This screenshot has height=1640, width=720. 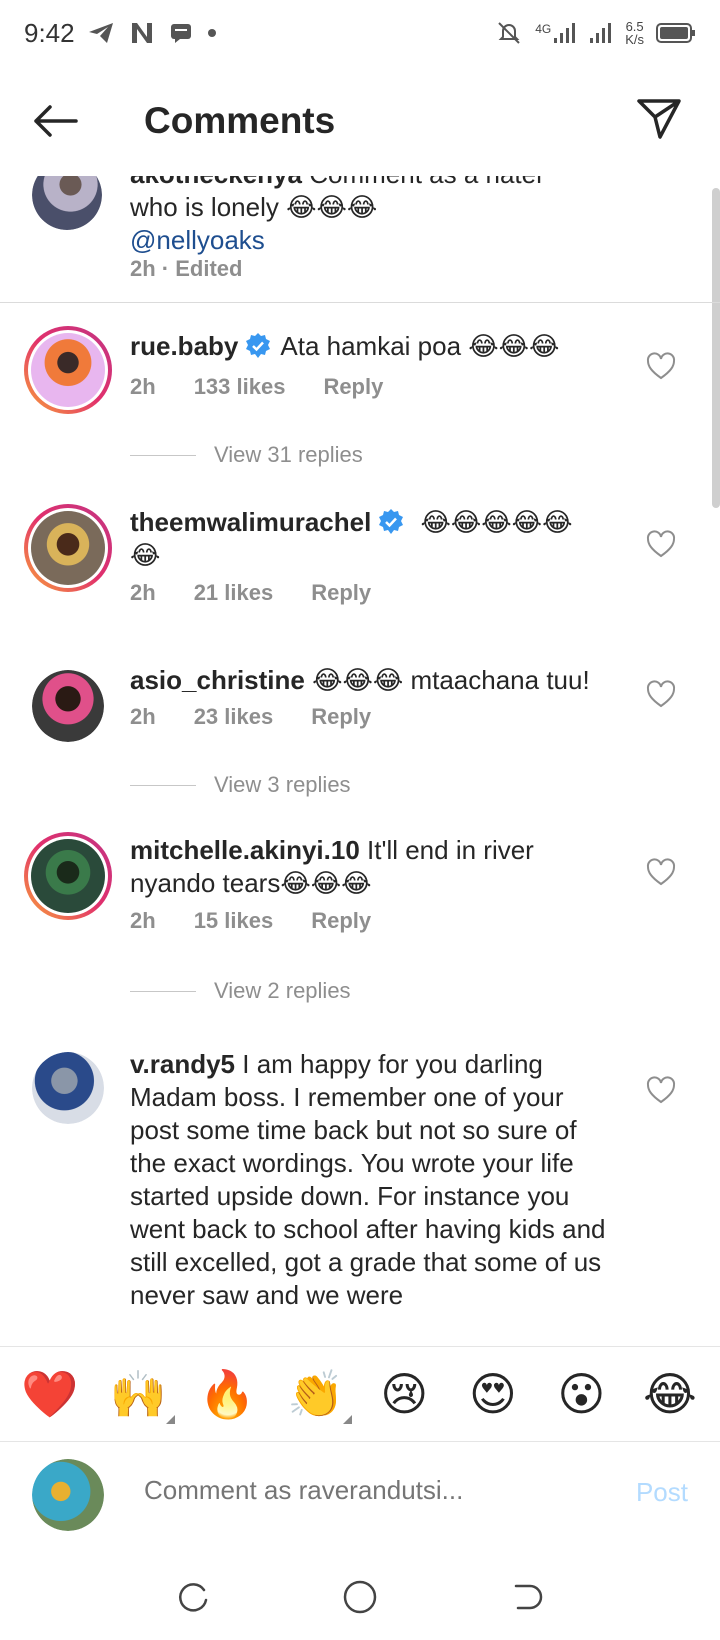 I want to click on dot-icon, so click(x=211, y=33).